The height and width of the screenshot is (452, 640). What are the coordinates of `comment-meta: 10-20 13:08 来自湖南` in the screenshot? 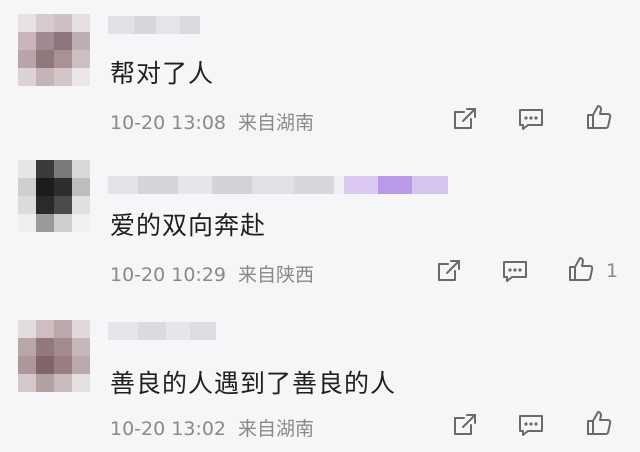 It's located at (212, 121).